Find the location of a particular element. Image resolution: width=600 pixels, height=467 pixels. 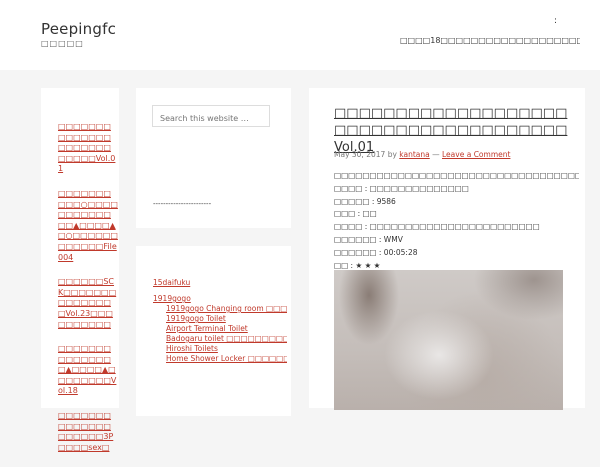

site-title: Peepingfc is located at coordinates (78, 29).